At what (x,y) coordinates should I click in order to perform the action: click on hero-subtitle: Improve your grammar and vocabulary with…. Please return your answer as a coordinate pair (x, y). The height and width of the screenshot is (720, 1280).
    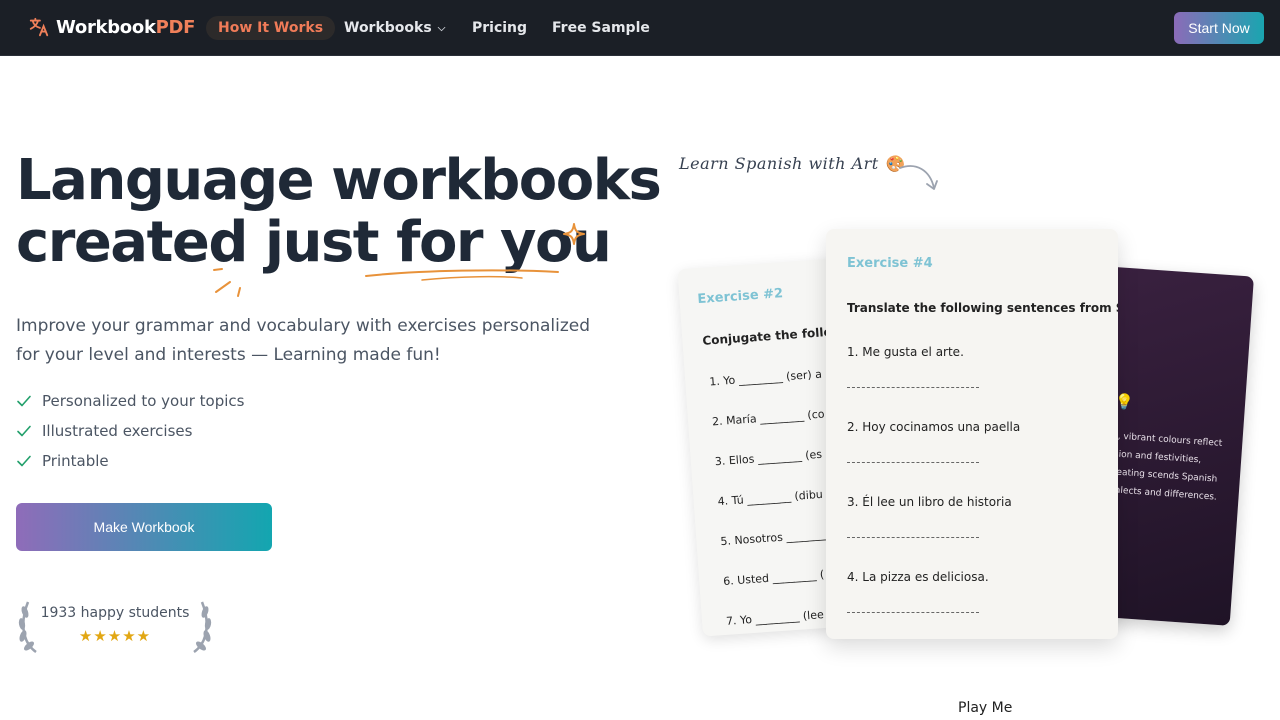
    Looking at the image, I should click on (303, 340).